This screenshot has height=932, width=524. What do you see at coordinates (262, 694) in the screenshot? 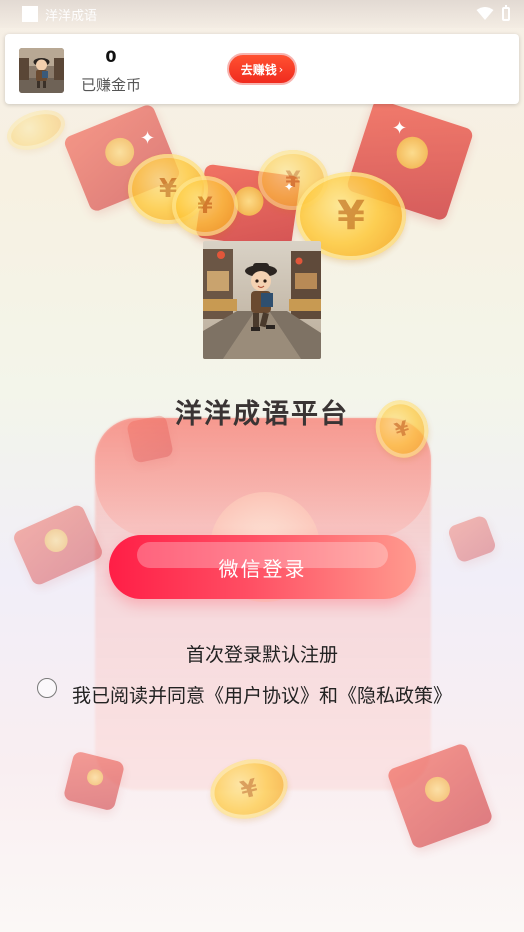
I see `agreement-text: 我已阅读并同意《用户协议》和《隐私政策》` at bounding box center [262, 694].